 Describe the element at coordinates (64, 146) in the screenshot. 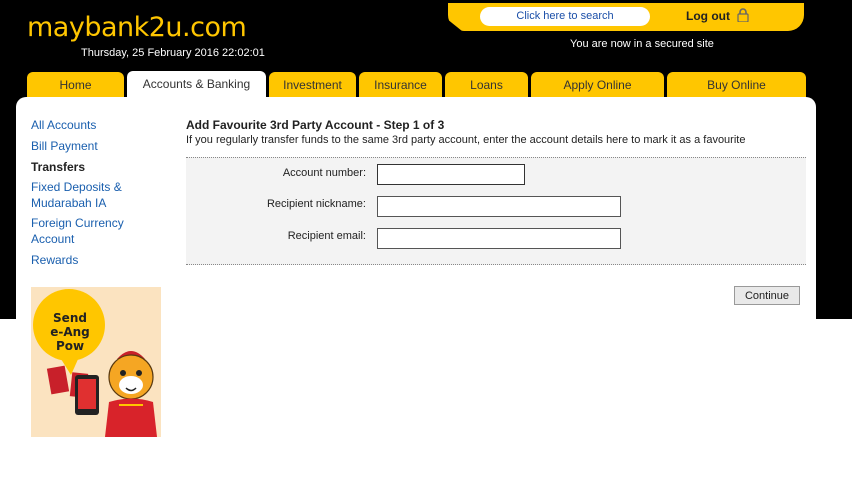

I see `sidebar-item-bill-payment: Bill Payment` at that location.